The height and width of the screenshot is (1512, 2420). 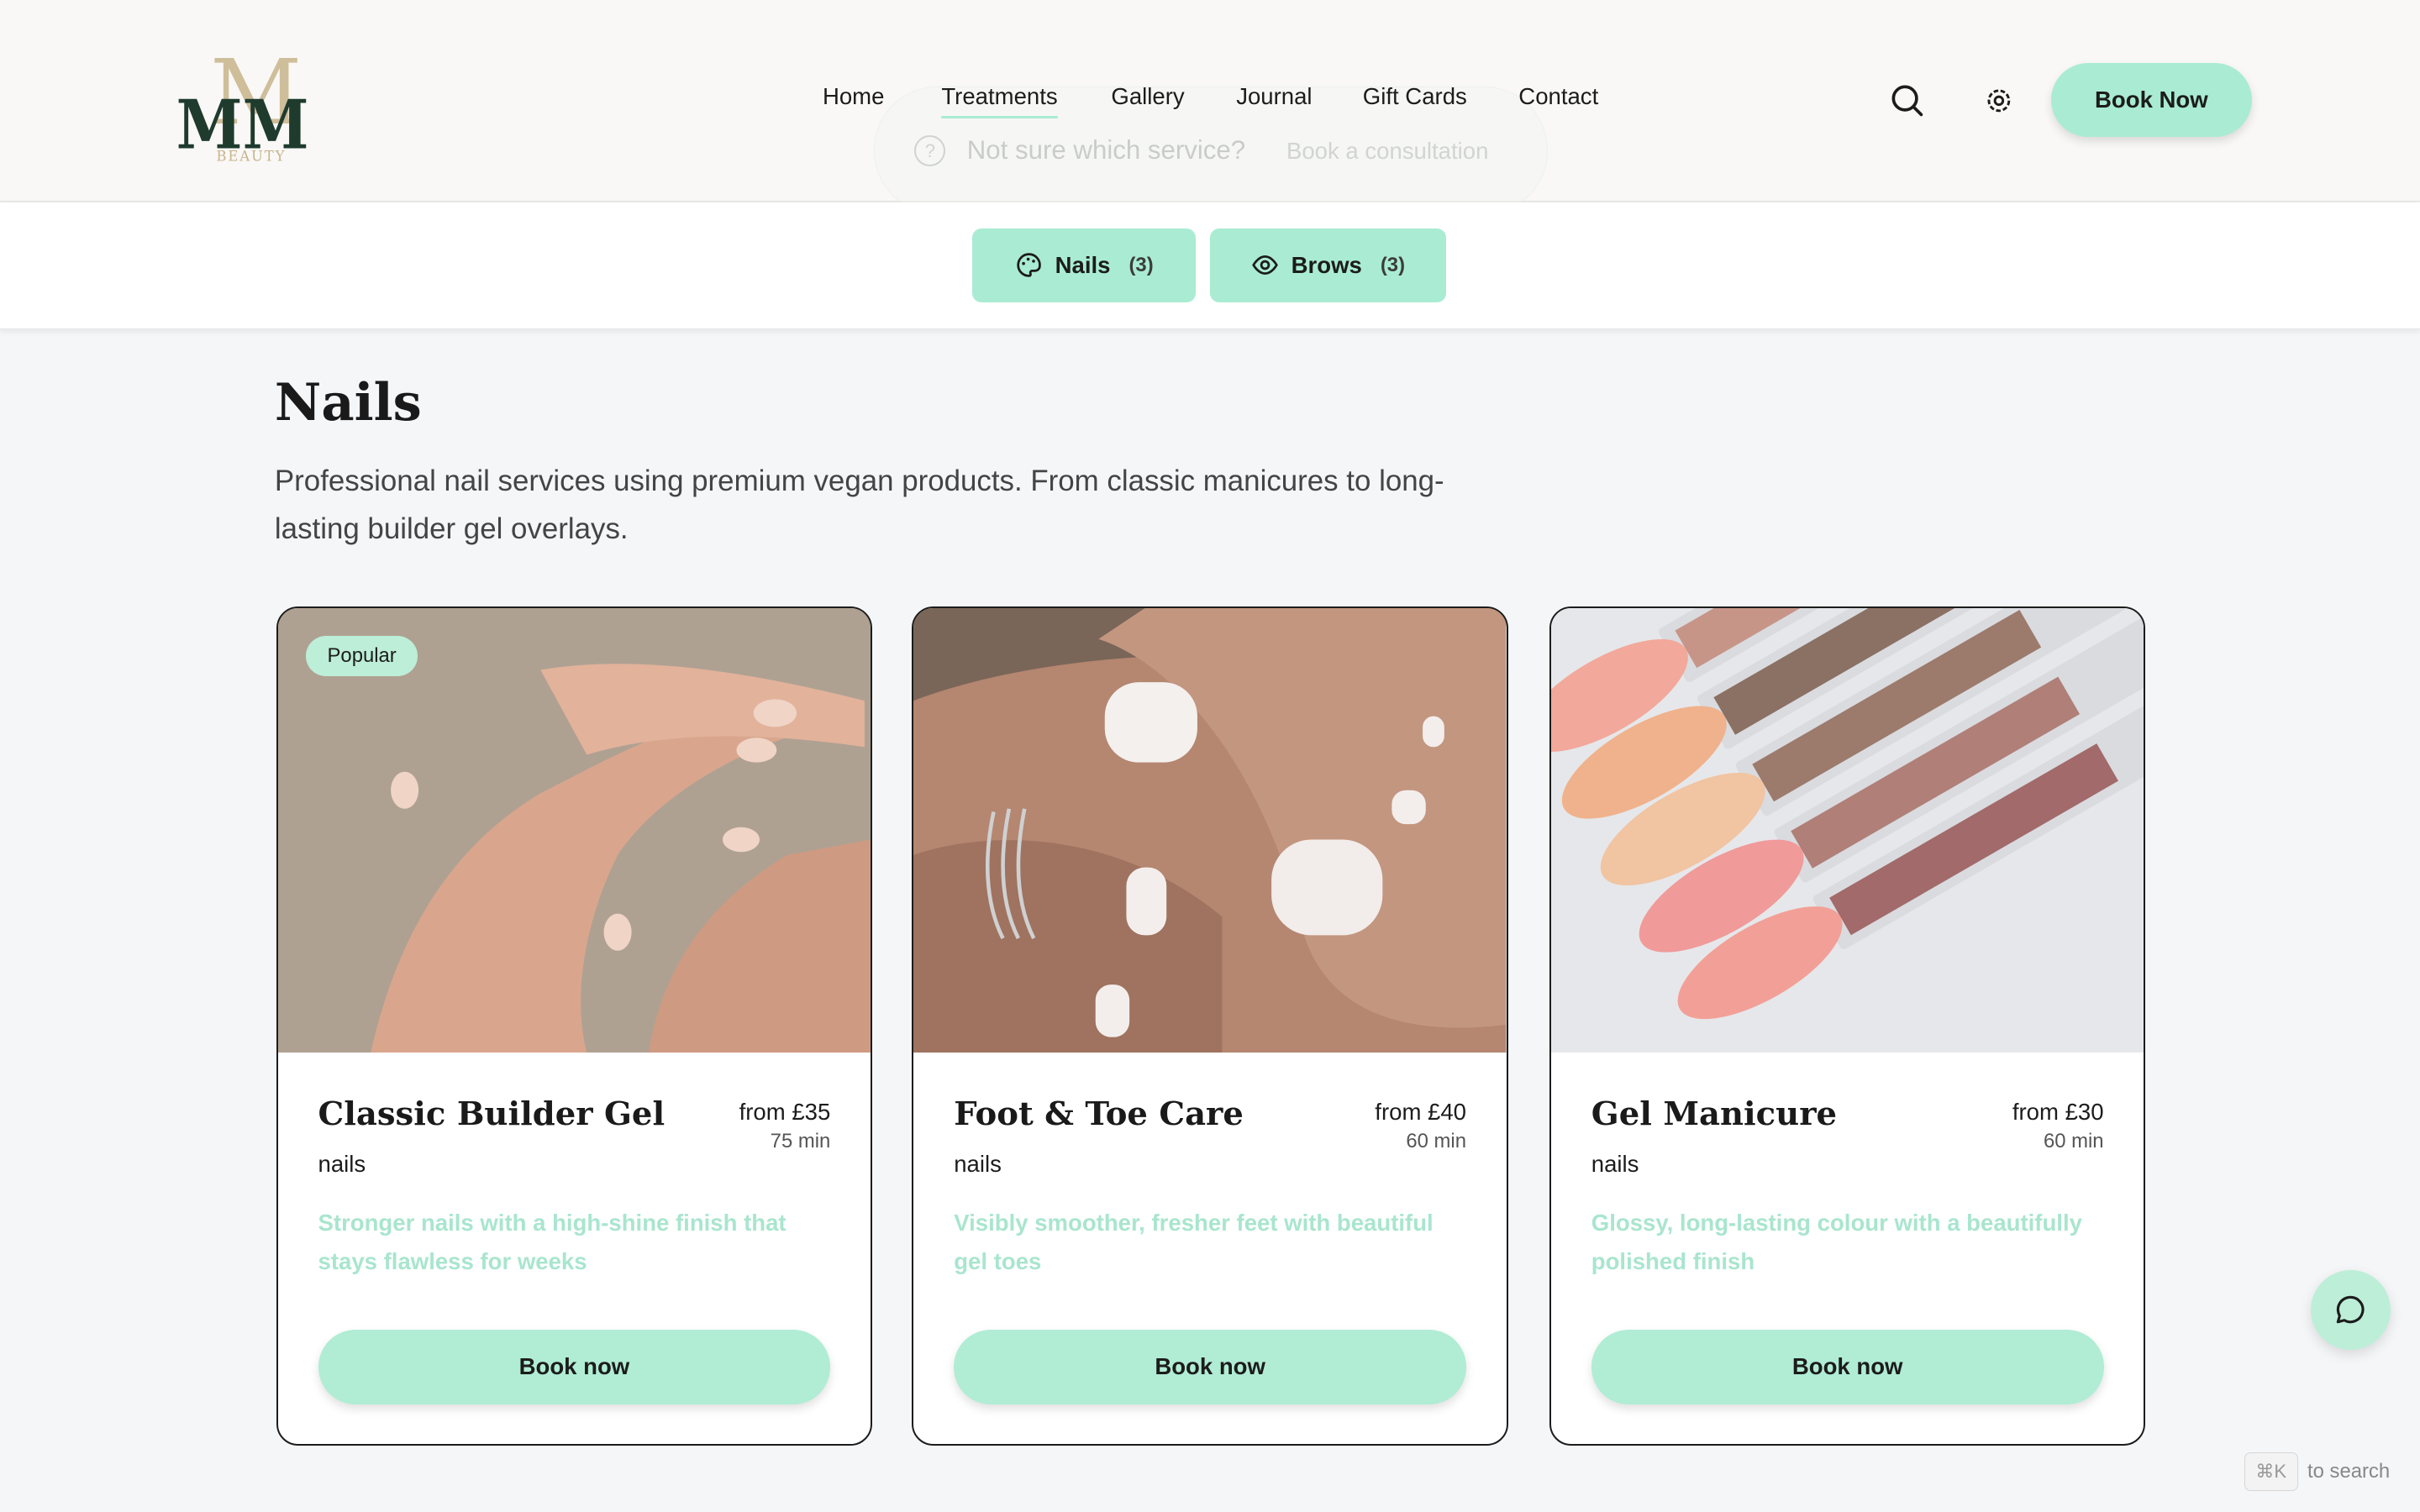 What do you see at coordinates (1558, 96) in the screenshot?
I see `nav-contact: Contact` at bounding box center [1558, 96].